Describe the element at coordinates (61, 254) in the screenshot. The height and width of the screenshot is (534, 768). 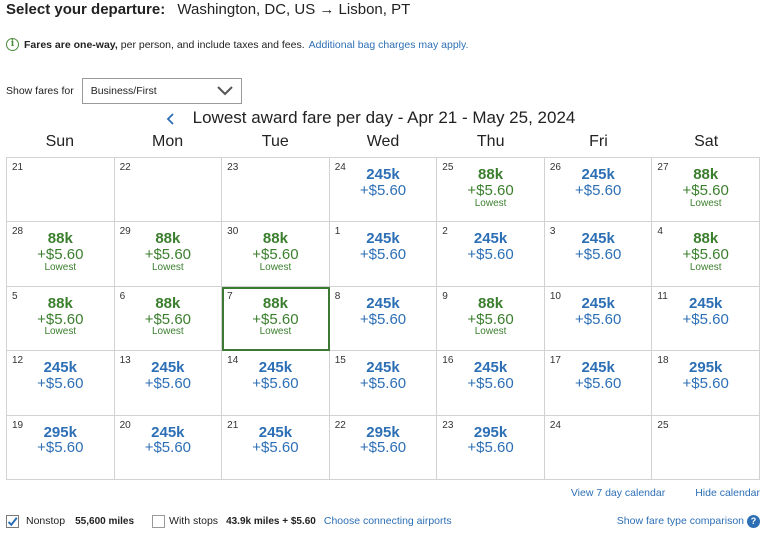
I see `calendar-day-cell: 28 88k +$5.60 Lowest` at that location.